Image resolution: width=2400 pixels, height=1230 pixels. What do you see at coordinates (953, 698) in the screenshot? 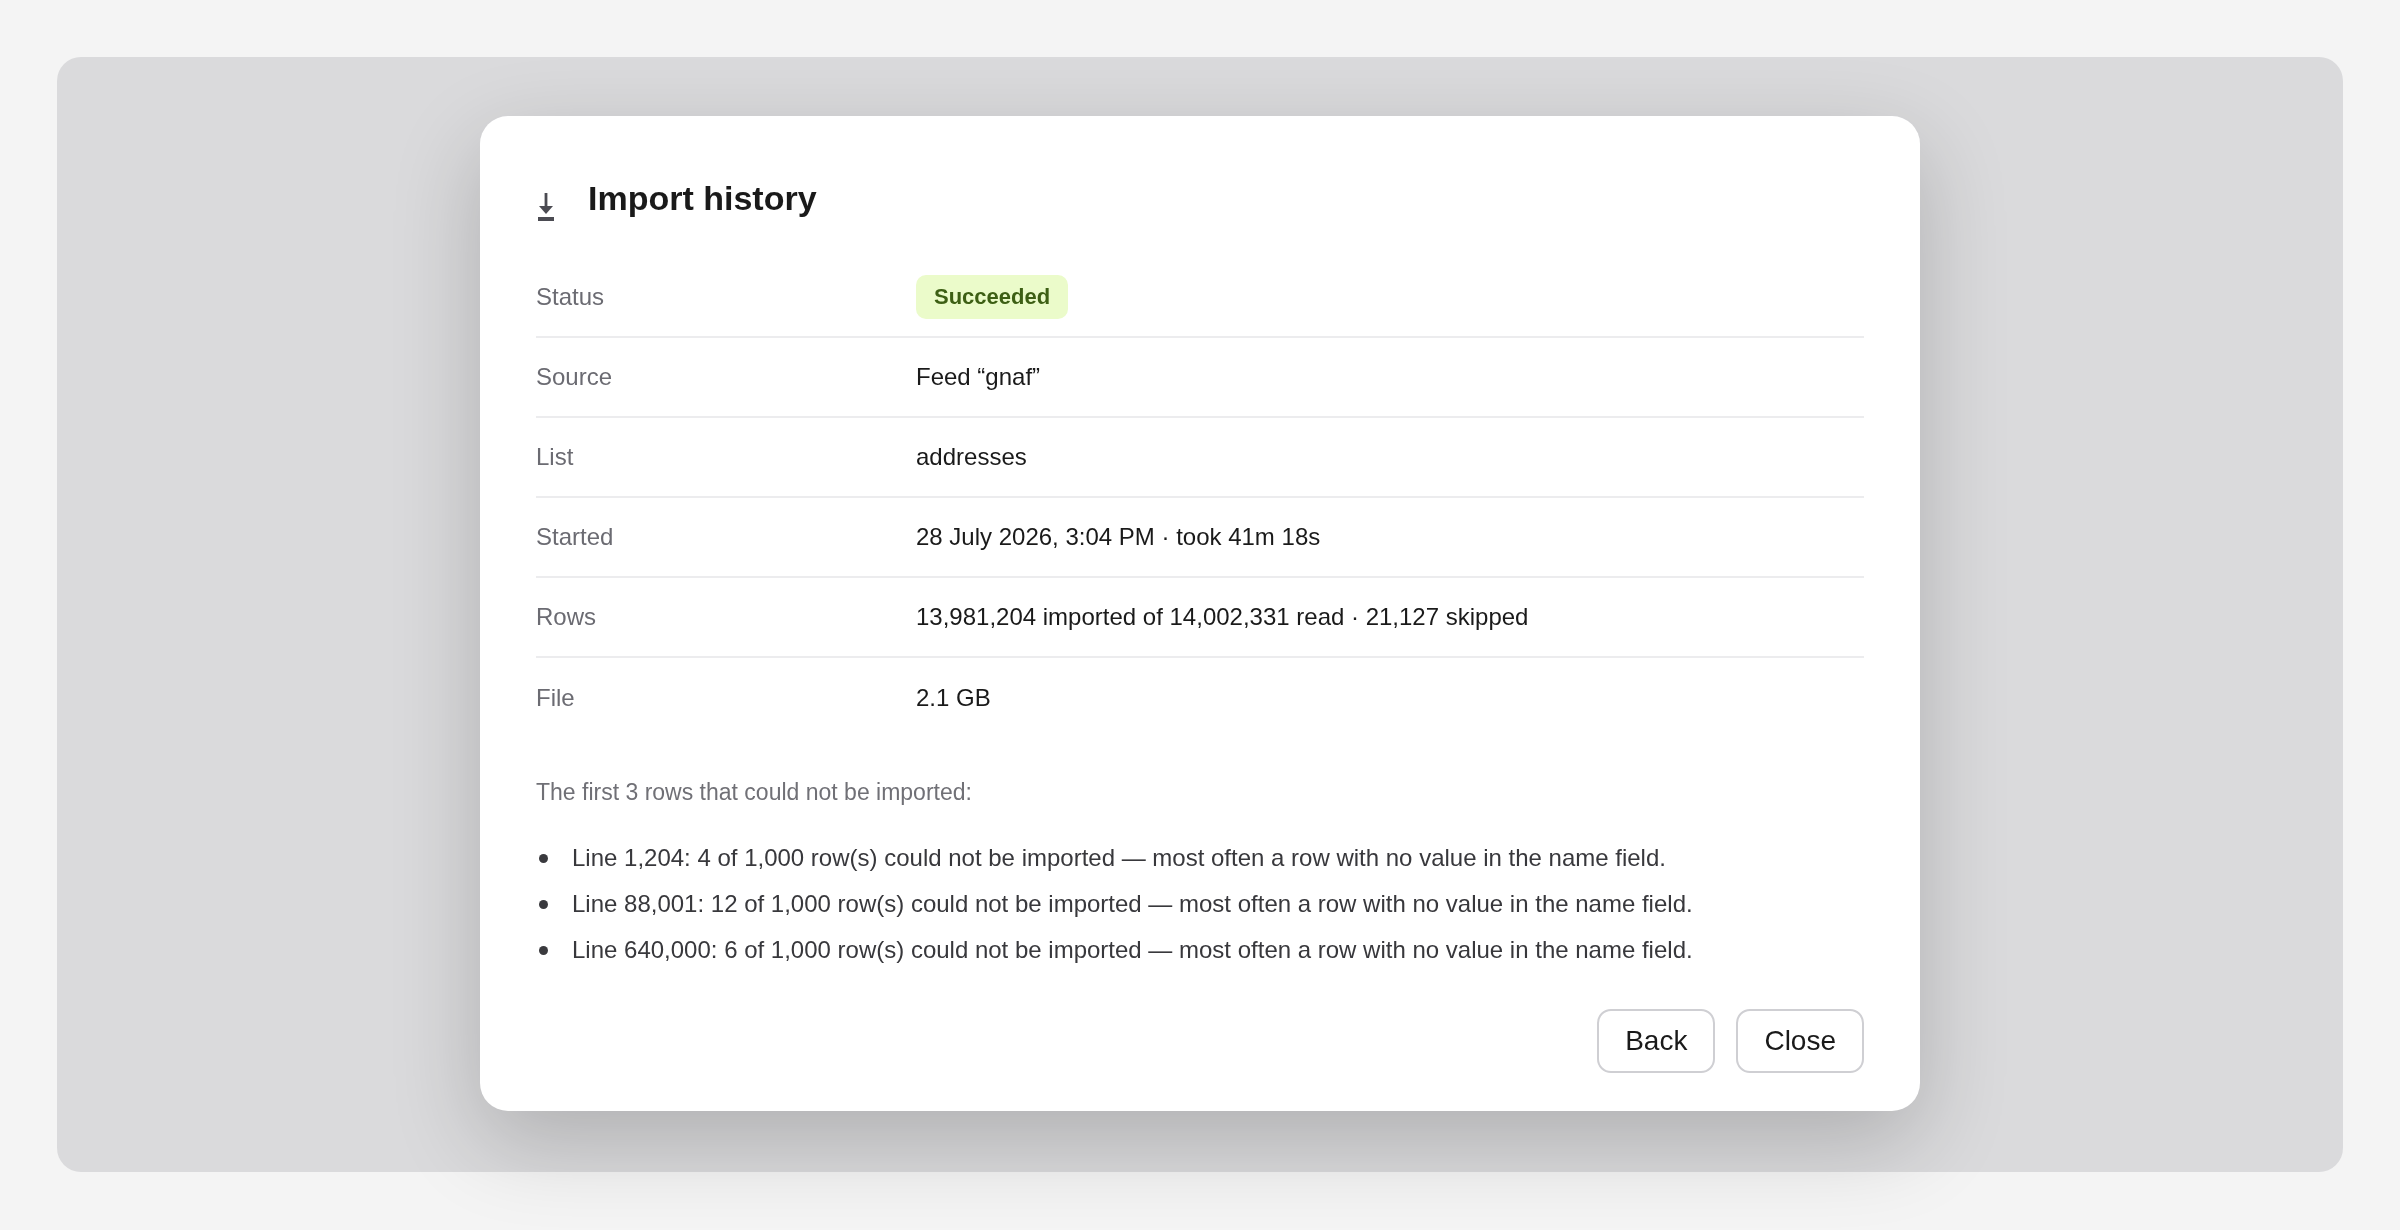
I see `detail-value: 2.1 GB` at bounding box center [953, 698].